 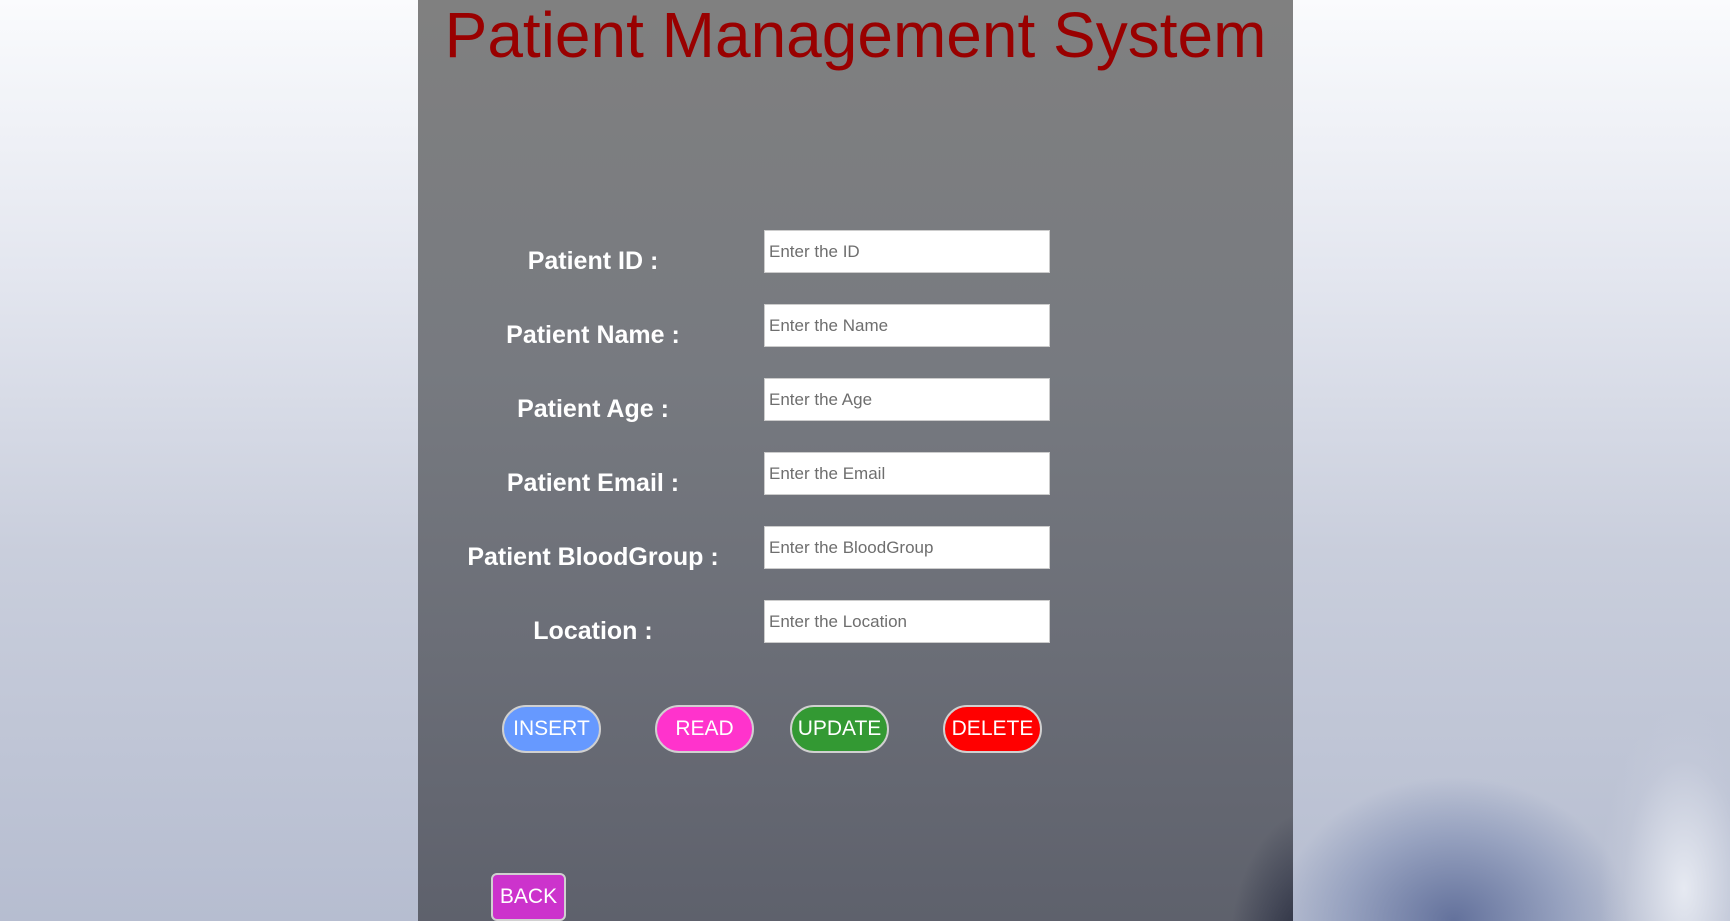 I want to click on form-row-patient-id: Patient ID :, so click(x=855, y=253).